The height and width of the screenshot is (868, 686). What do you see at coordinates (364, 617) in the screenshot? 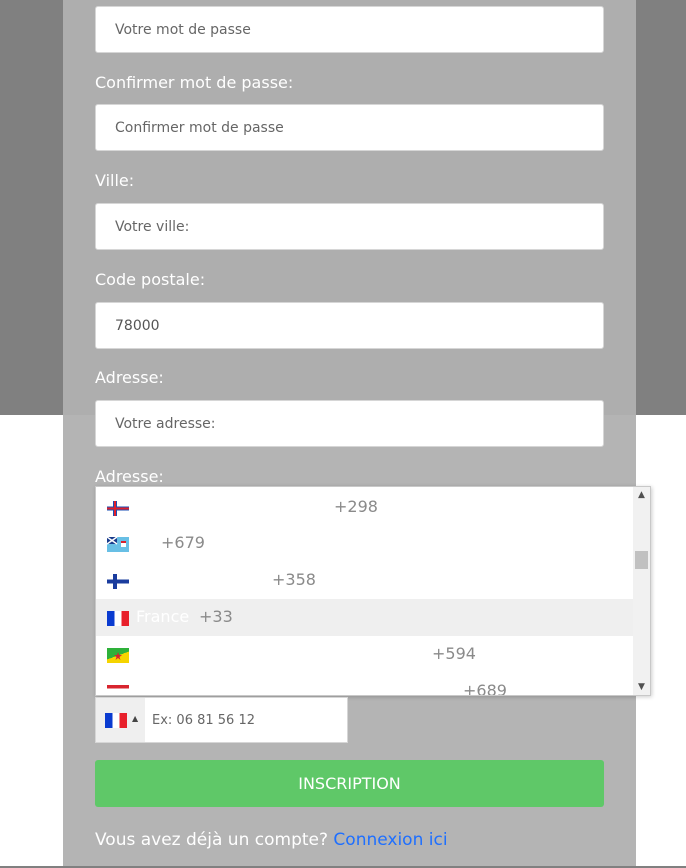
I see `country-item-france: France +33` at bounding box center [364, 617].